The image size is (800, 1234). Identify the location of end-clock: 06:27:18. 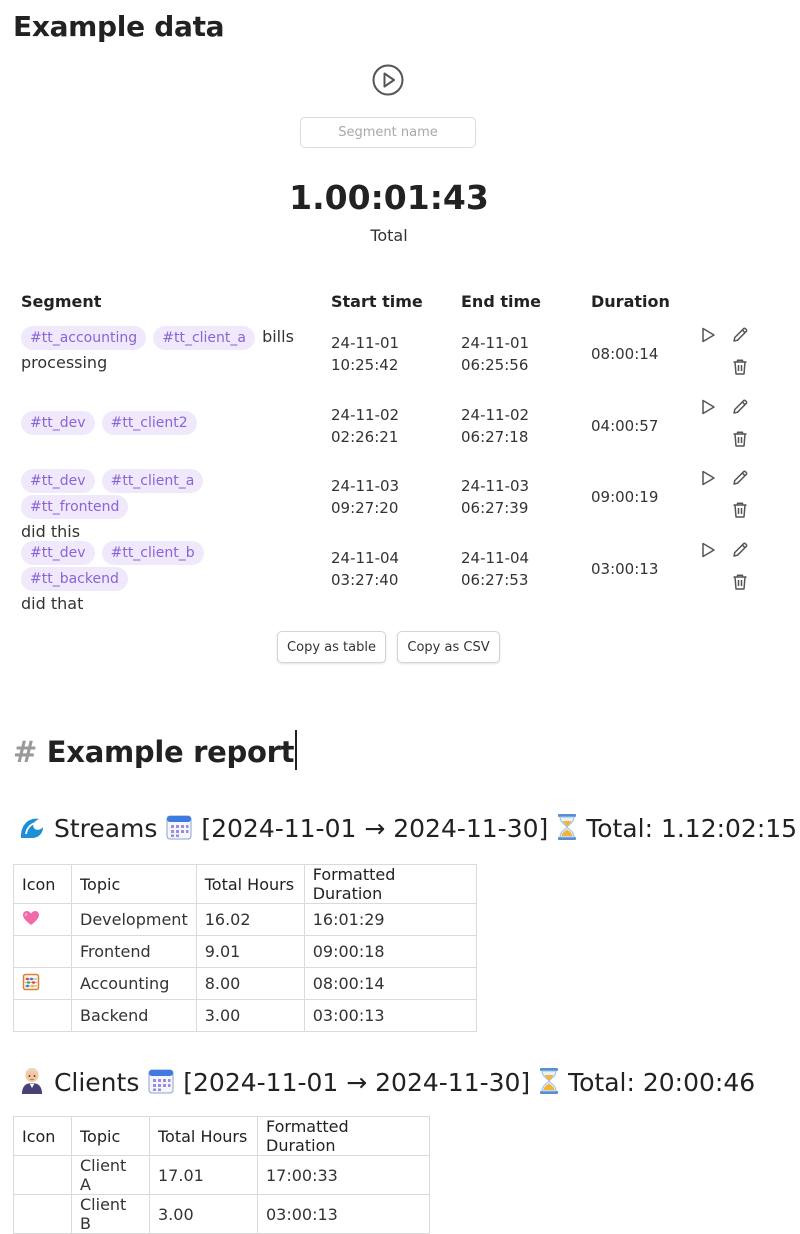
(495, 437).